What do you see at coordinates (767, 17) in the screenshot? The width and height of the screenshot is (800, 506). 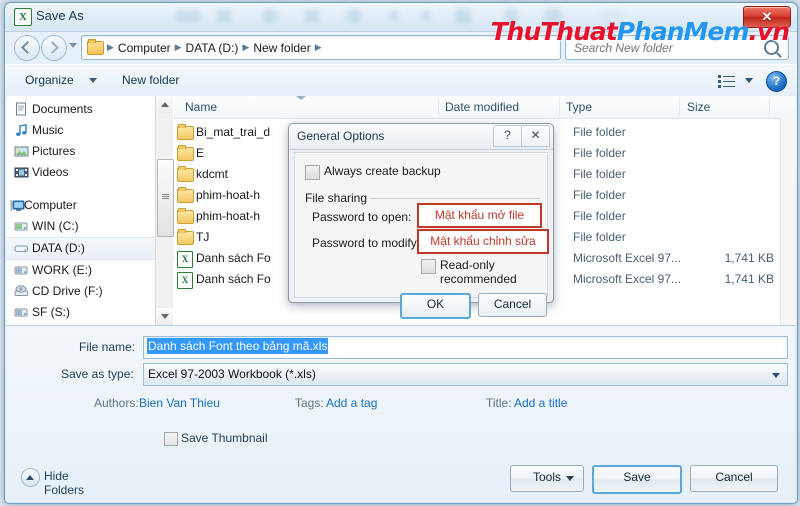 I see `close-button: ✕` at bounding box center [767, 17].